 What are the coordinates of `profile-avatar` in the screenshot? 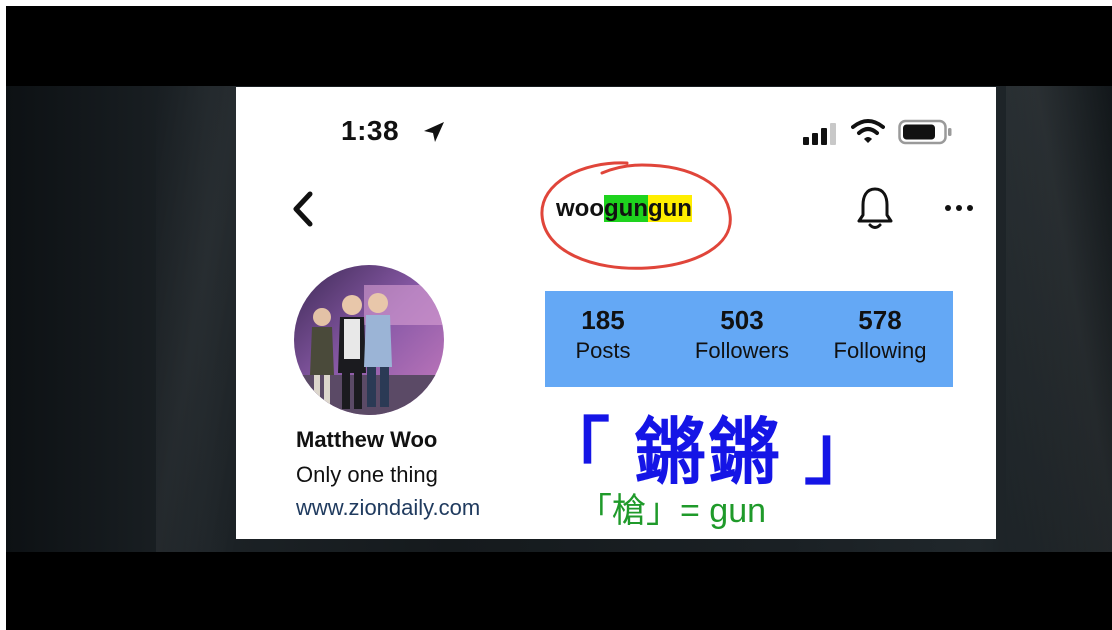 It's located at (369, 340).